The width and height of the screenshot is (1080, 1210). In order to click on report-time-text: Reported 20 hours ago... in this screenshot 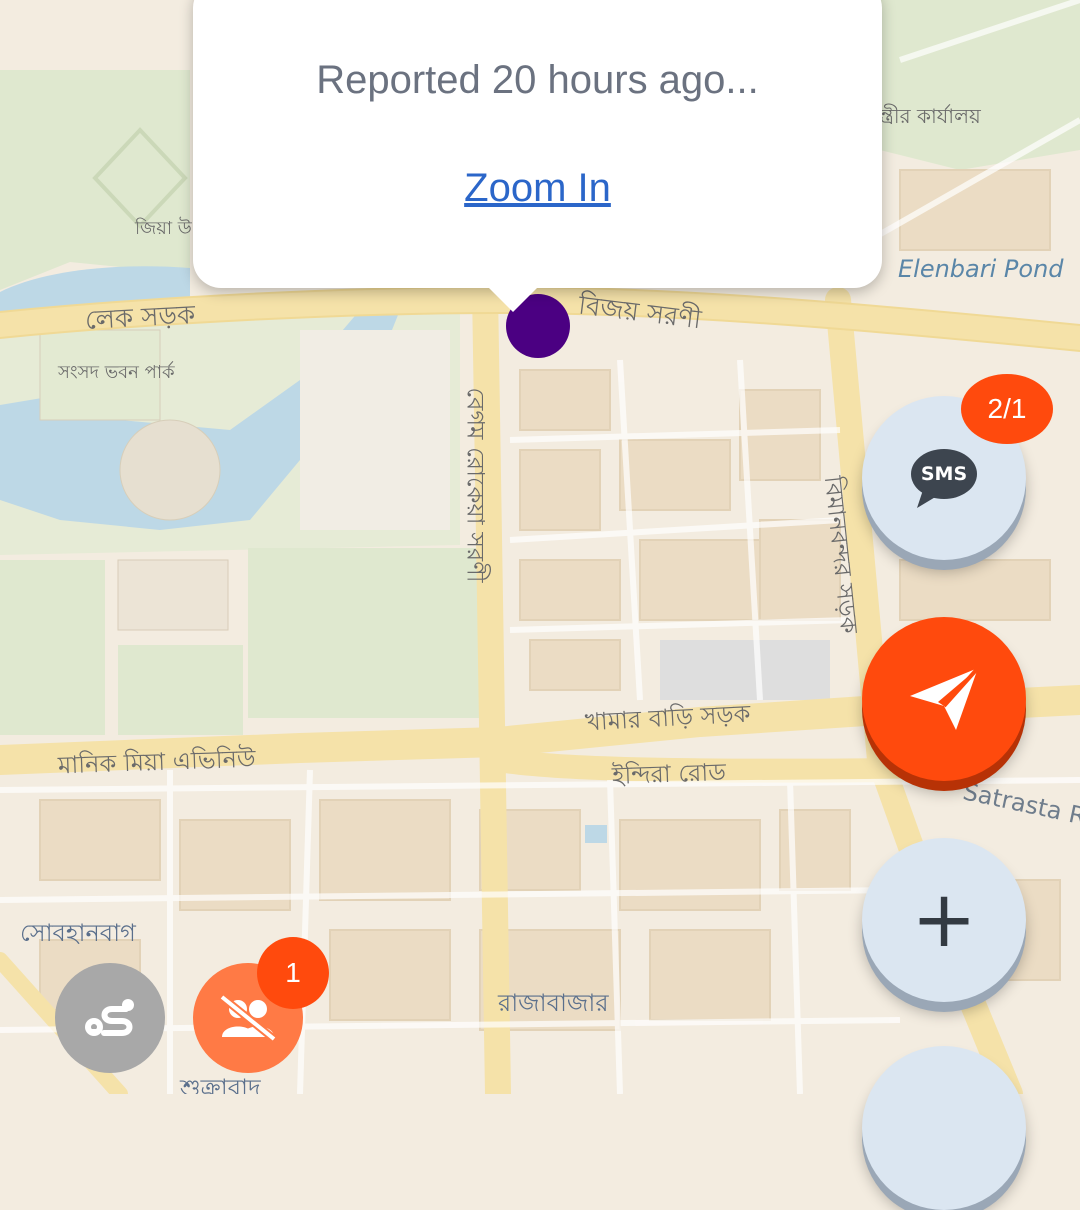, I will do `click(537, 80)`.